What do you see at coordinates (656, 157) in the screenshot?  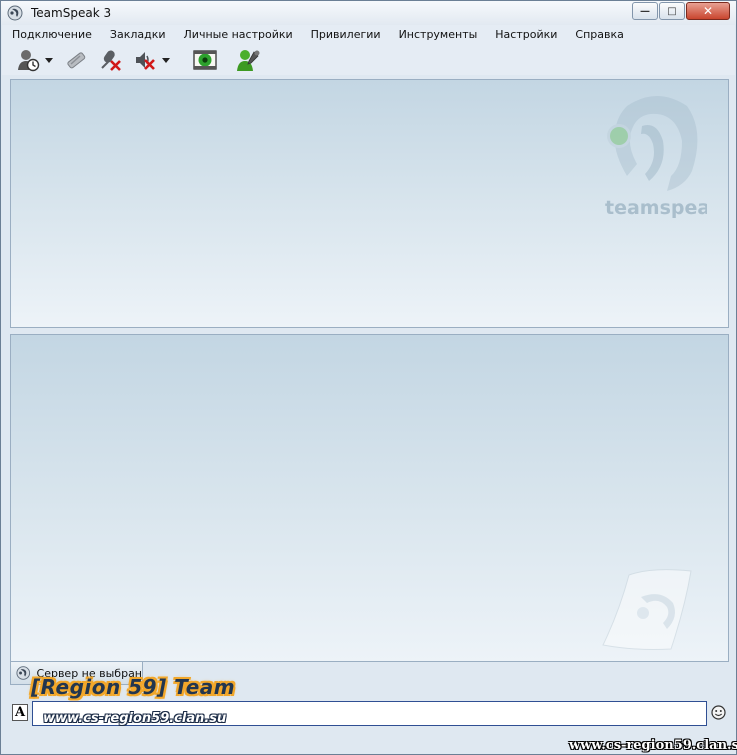 I see `teamspeak-watermark-logo-icon: teamspeak3` at bounding box center [656, 157].